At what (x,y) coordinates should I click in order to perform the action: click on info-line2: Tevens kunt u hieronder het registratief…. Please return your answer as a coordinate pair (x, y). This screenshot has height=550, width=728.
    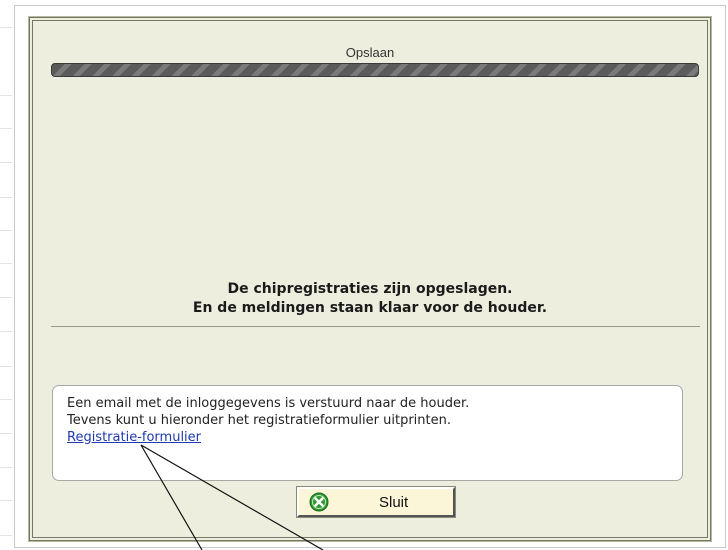
    Looking at the image, I should click on (259, 420).